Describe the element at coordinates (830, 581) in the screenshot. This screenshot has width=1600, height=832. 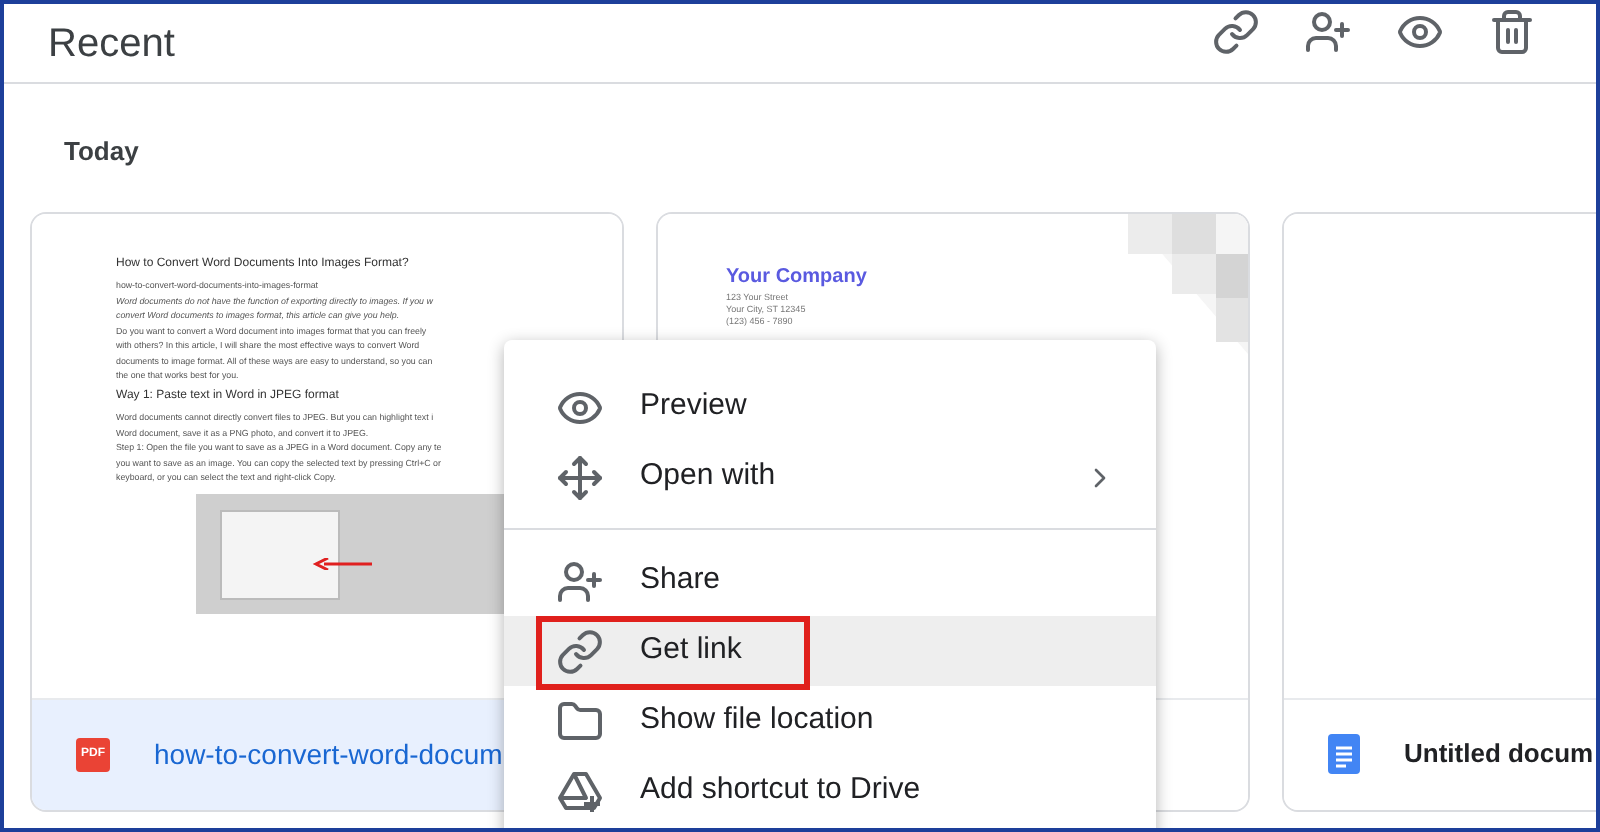
I see `menu-item: Share` at that location.